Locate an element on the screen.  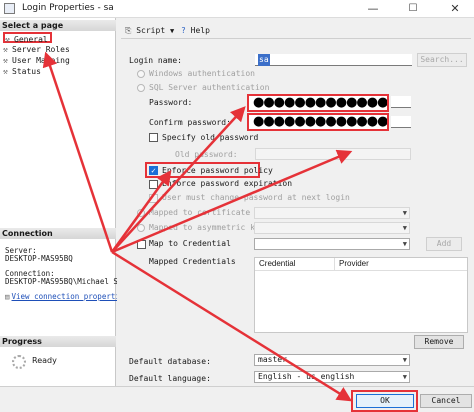
map-credential-checkbox is located at coordinates (141, 244).